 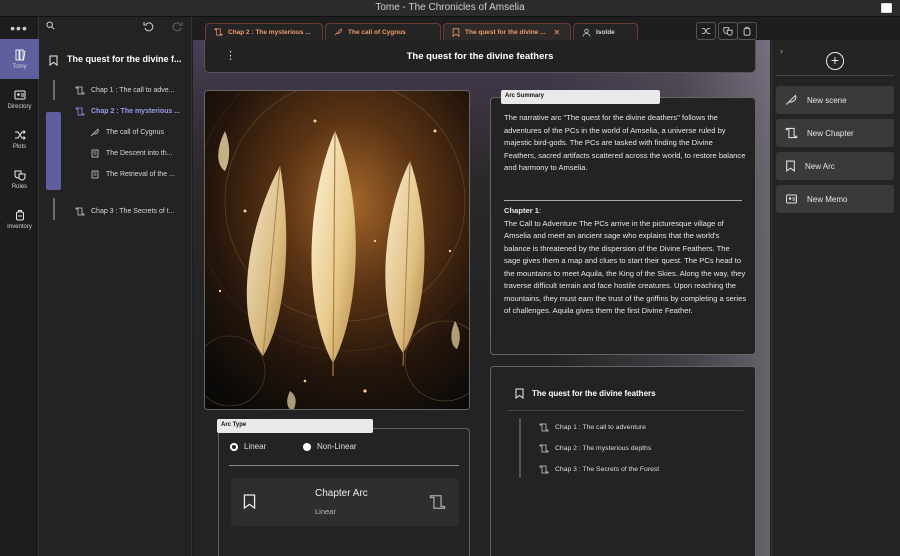 What do you see at coordinates (54, 90) in the screenshot?
I see `tree-guide` at bounding box center [54, 90].